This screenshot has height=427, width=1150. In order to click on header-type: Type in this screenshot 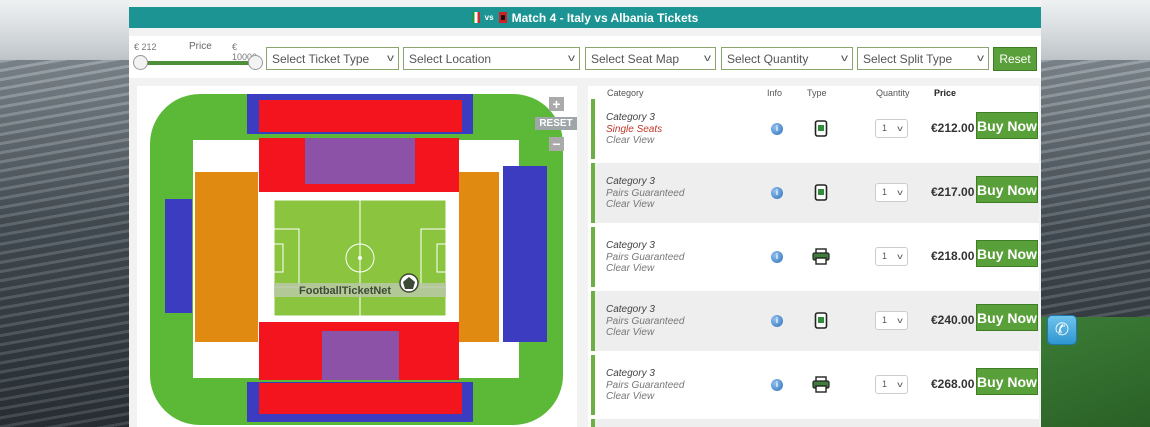, I will do `click(817, 93)`.